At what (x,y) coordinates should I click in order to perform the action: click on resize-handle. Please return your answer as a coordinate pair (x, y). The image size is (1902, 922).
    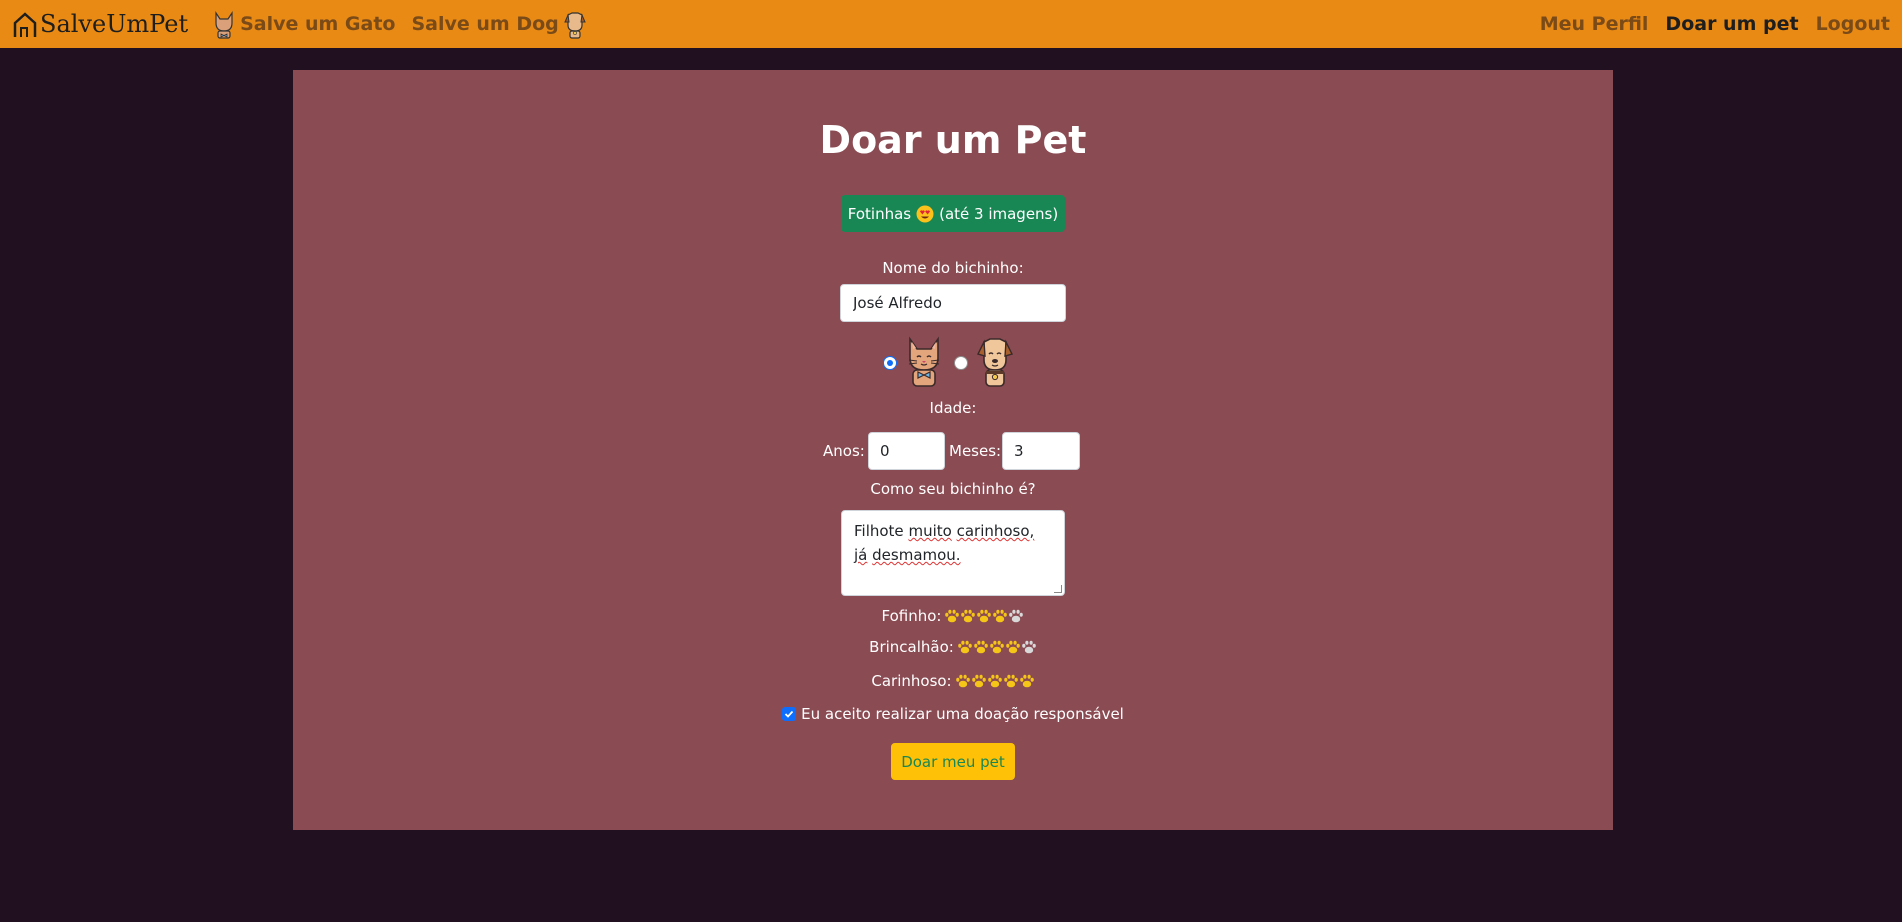
    Looking at the image, I should click on (1058, 589).